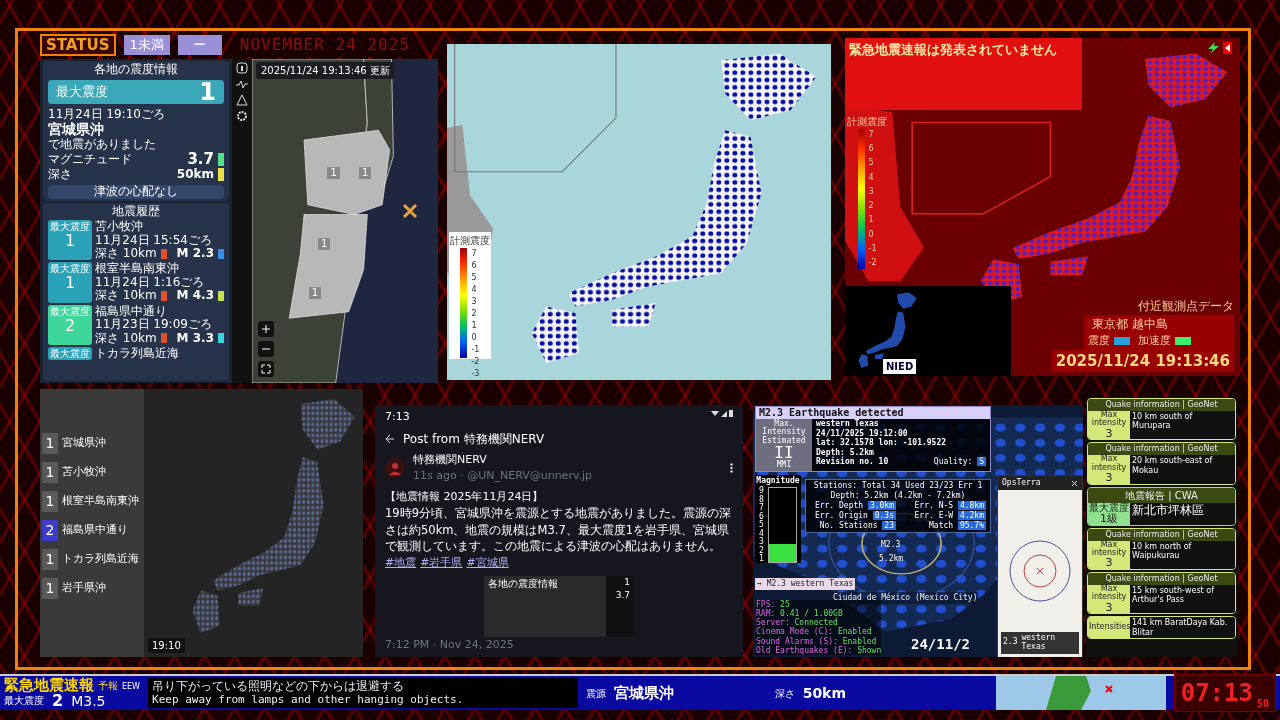 This screenshot has width=1280, height=720. Describe the element at coordinates (401, 563) in the screenshot. I see `hashtag-link: #地震` at that location.